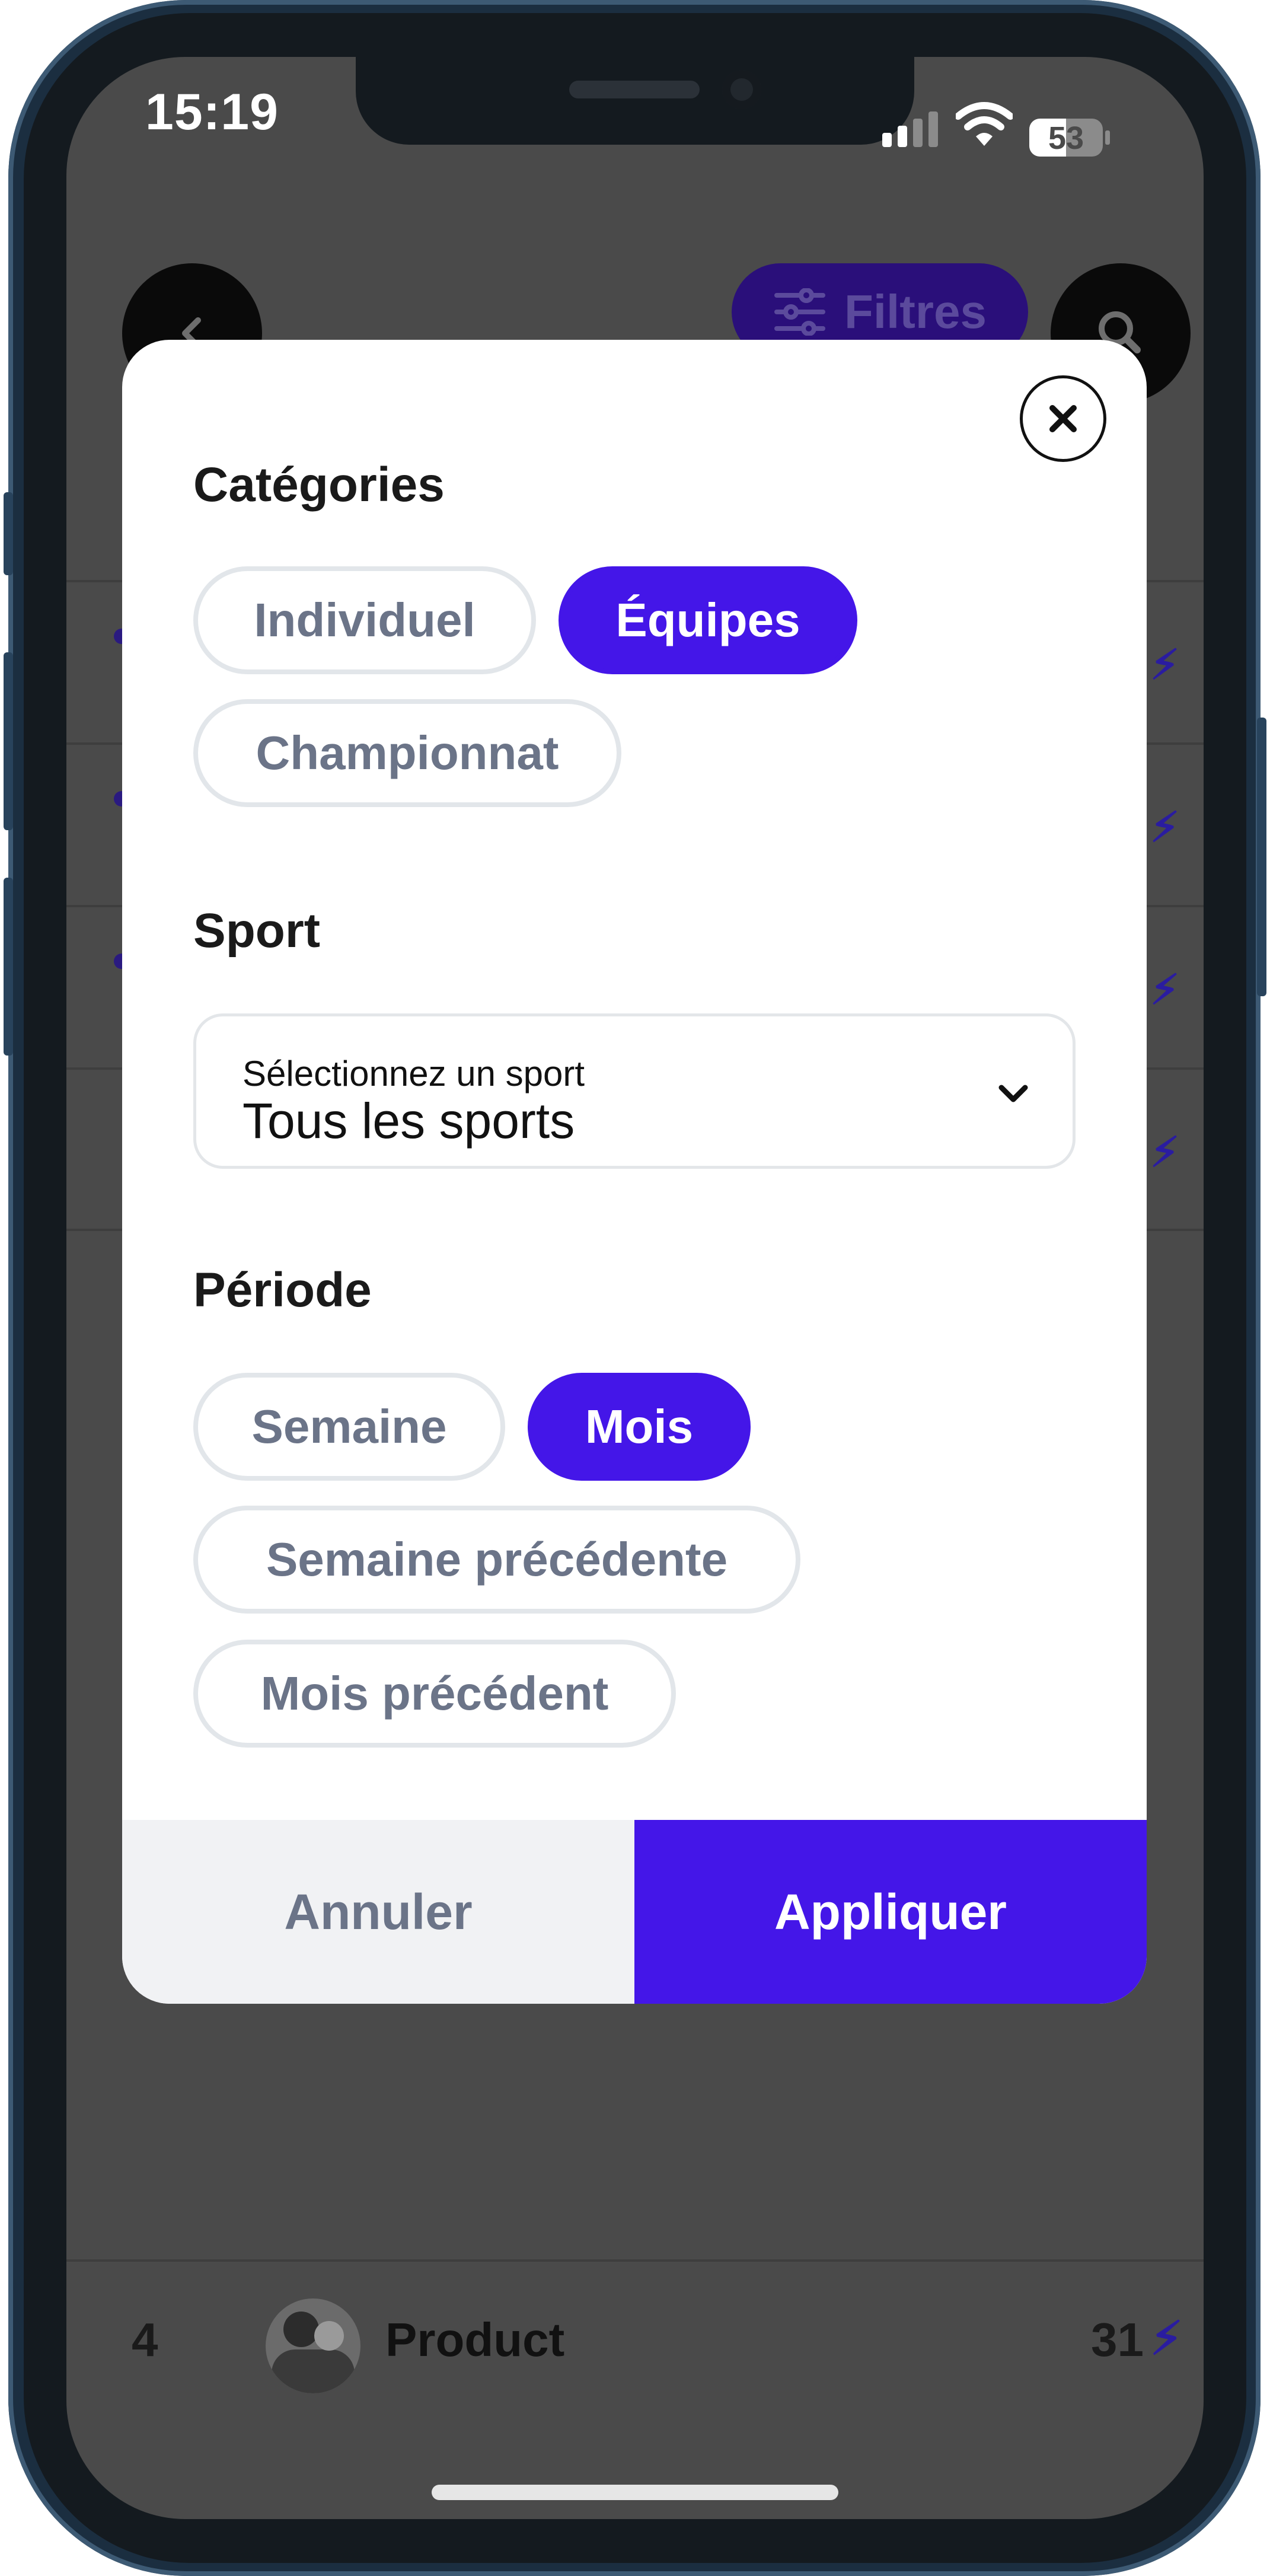 This screenshot has height=2576, width=1270. What do you see at coordinates (407, 753) in the screenshot?
I see `chip-championnat: Championnat` at bounding box center [407, 753].